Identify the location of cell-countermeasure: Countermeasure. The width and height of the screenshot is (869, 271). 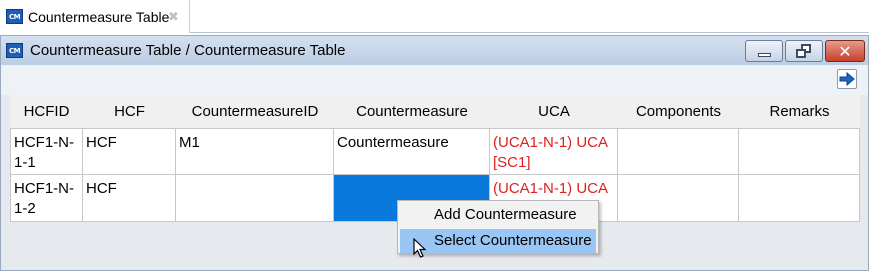
(412, 151).